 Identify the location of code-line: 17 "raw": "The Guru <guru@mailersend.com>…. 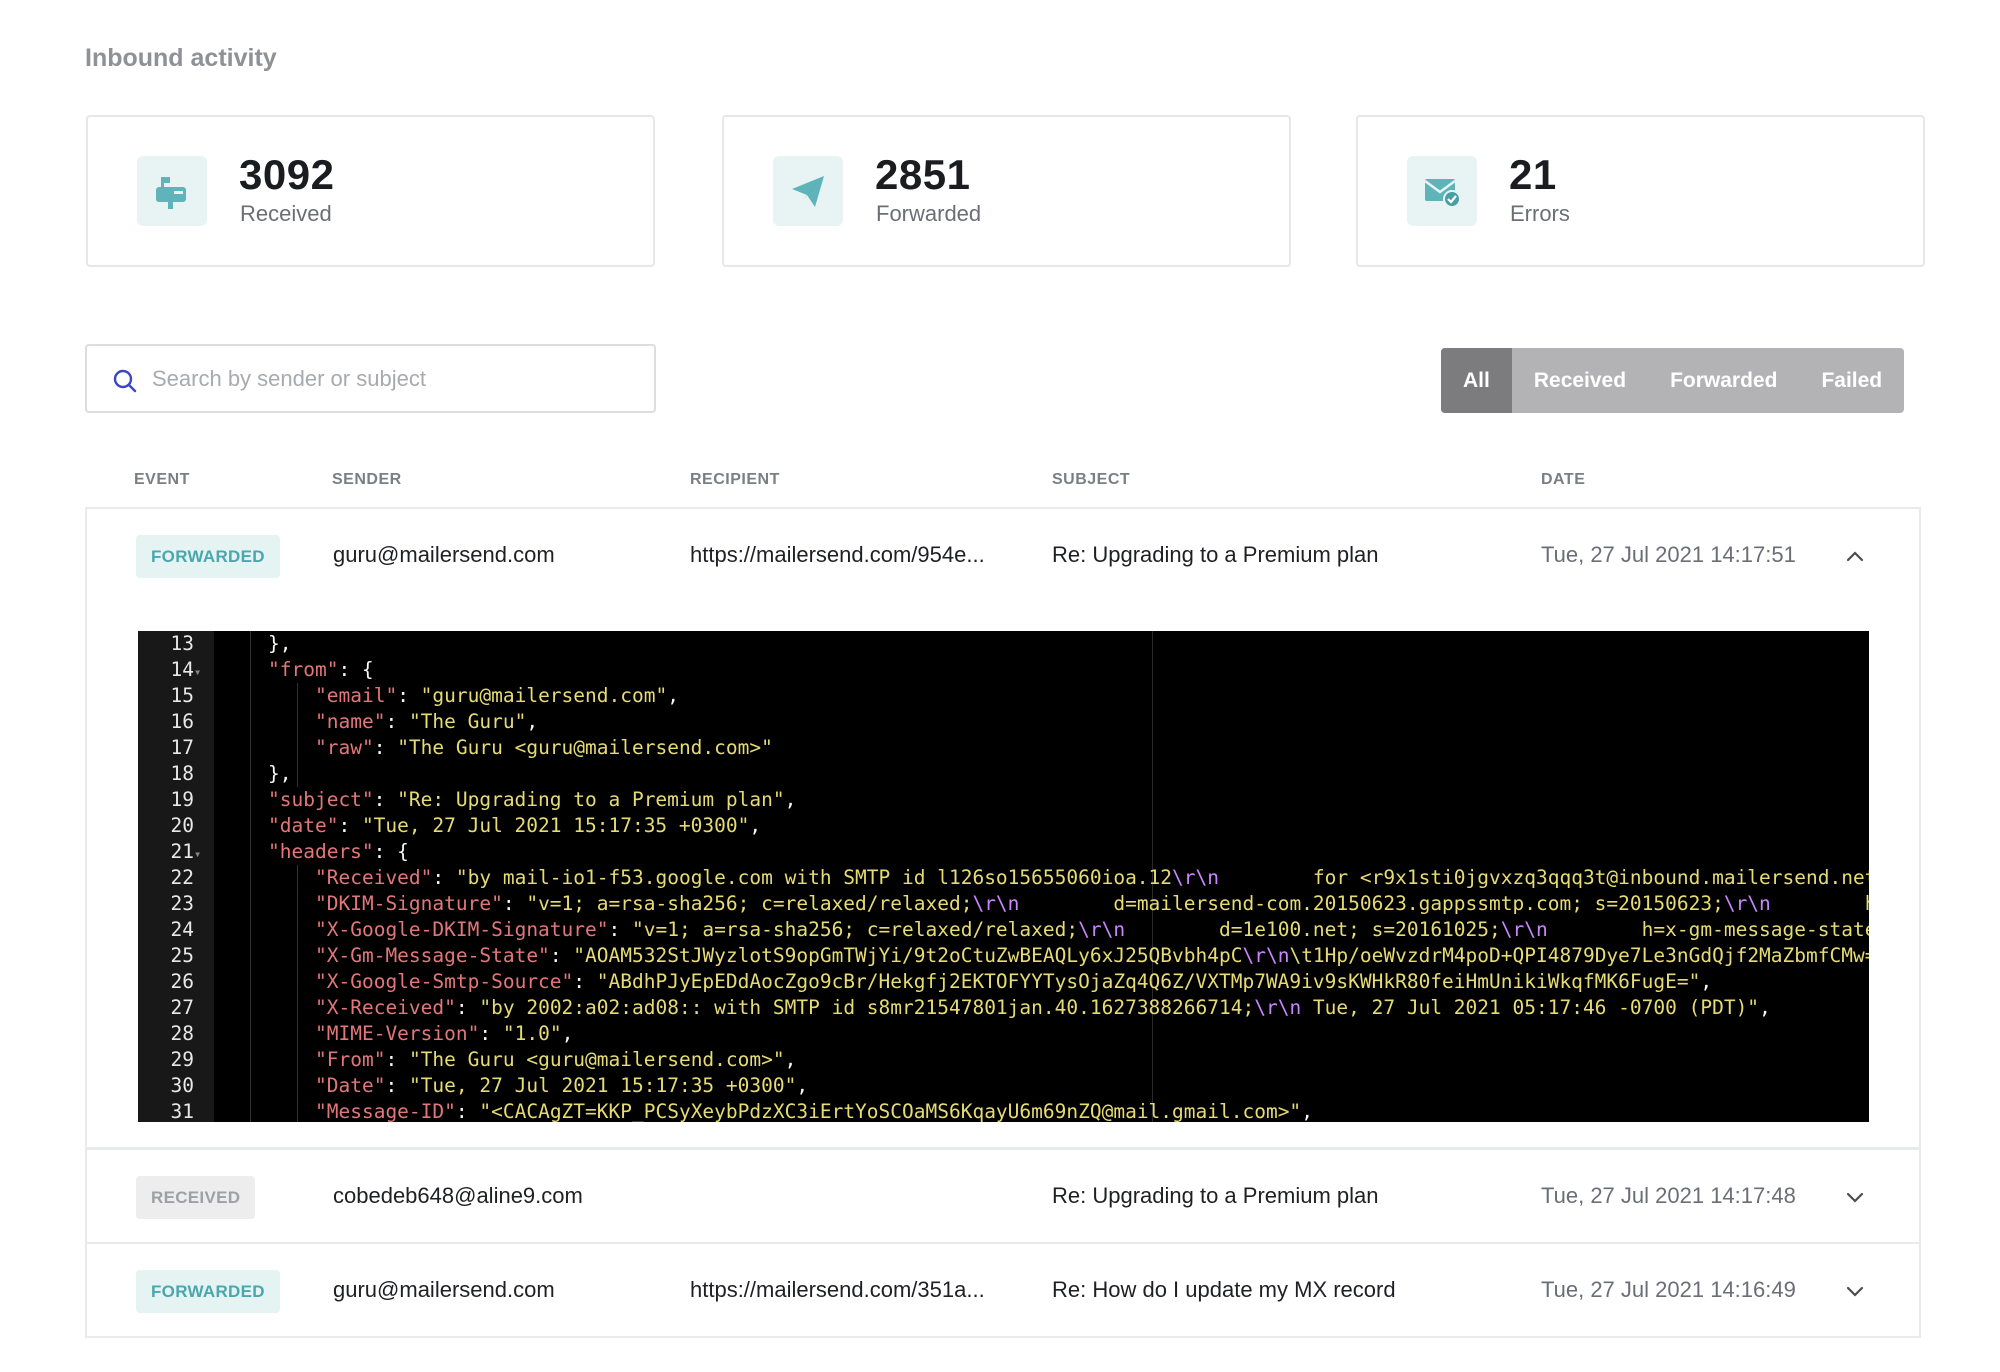
(455, 748).